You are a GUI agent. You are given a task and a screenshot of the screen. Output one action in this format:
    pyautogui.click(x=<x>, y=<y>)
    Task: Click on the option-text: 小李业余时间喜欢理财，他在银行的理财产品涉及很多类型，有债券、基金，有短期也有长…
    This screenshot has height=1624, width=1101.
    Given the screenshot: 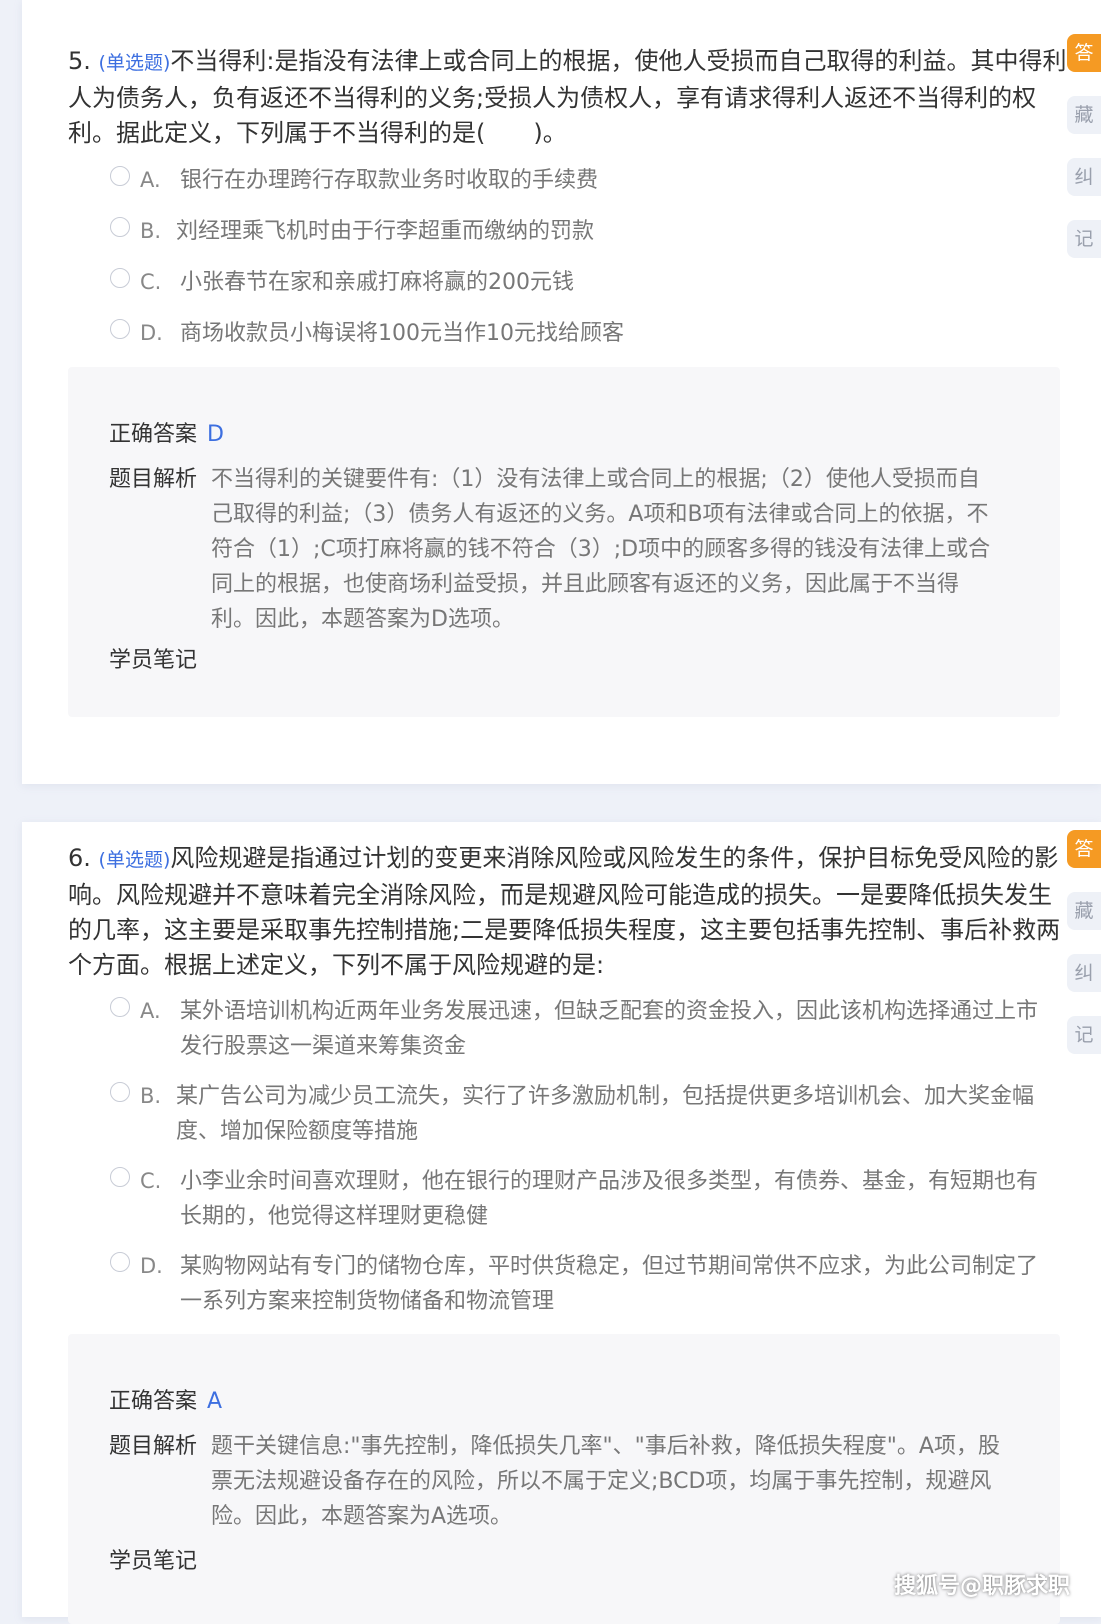 What is the action you would take?
    pyautogui.click(x=609, y=1199)
    